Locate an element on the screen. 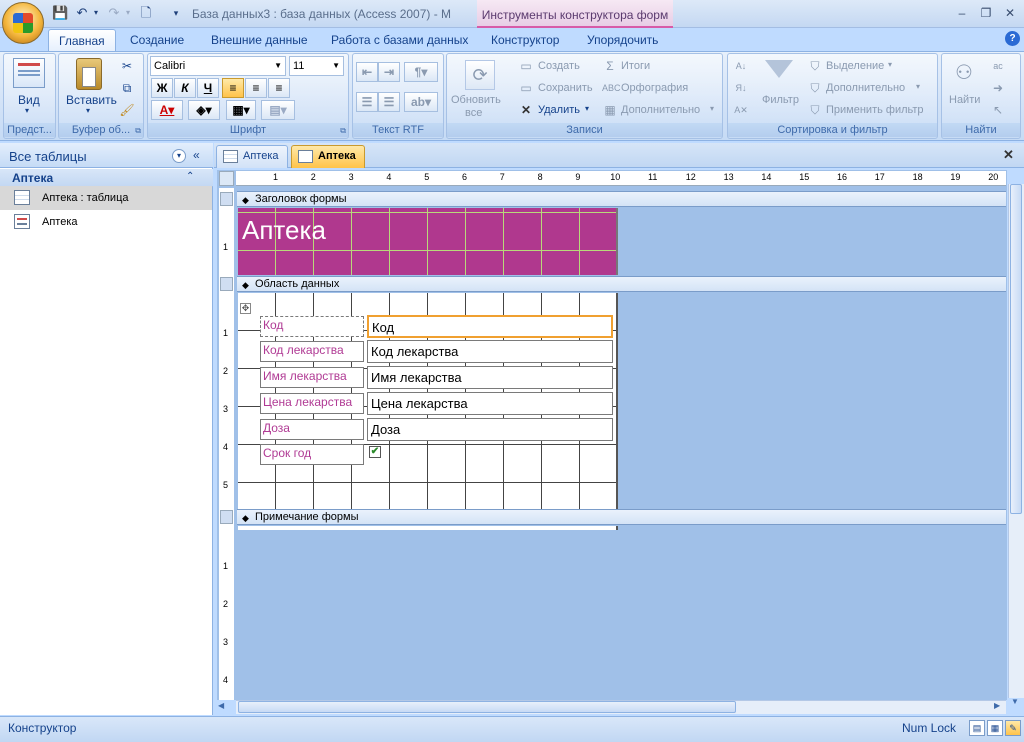 The image size is (1024, 742). move-handle-icon: ✥ is located at coordinates (245, 308).